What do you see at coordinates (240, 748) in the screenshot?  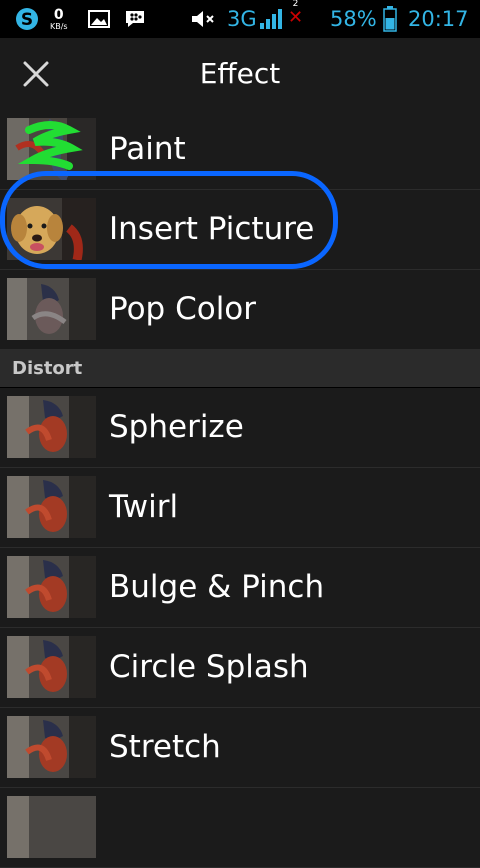 I see `effect-item-stretch: Stretch` at bounding box center [240, 748].